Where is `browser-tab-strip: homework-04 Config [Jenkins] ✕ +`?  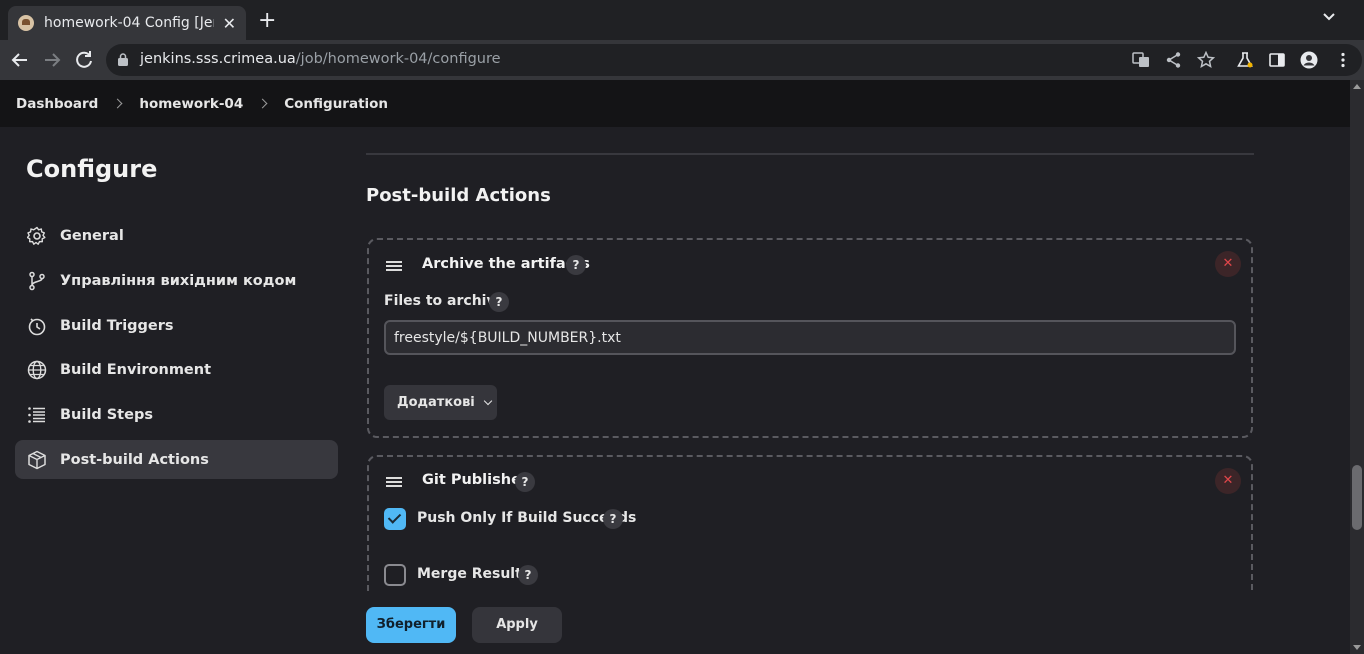 browser-tab-strip: homework-04 Config [Jenkins] ✕ + is located at coordinates (682, 20).